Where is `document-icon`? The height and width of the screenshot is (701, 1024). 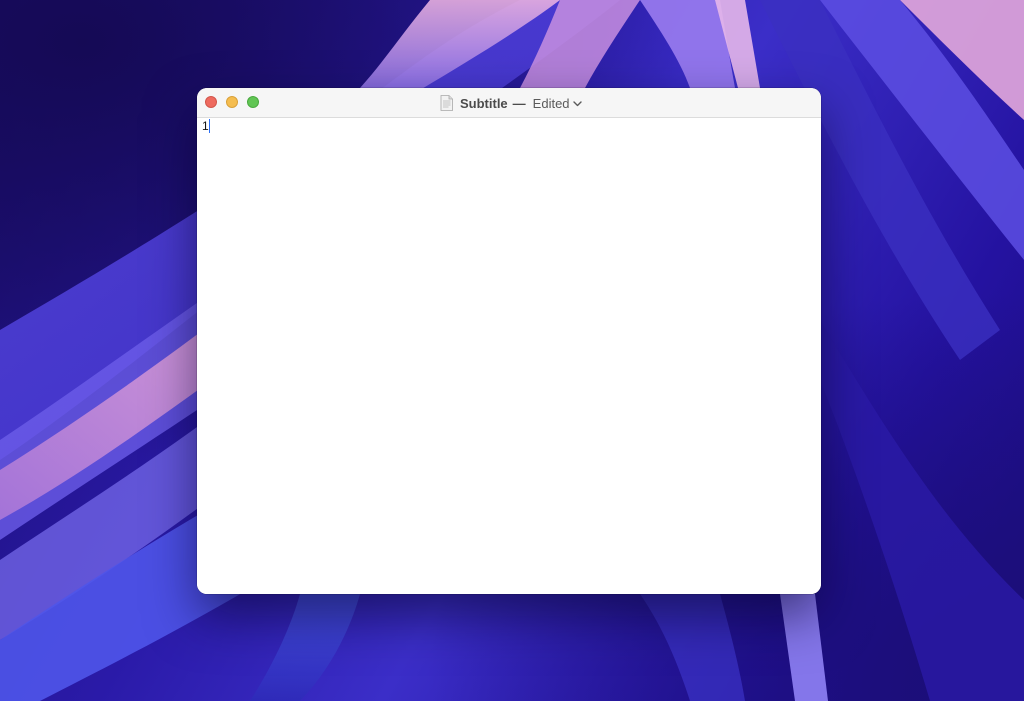
document-icon is located at coordinates (446, 103).